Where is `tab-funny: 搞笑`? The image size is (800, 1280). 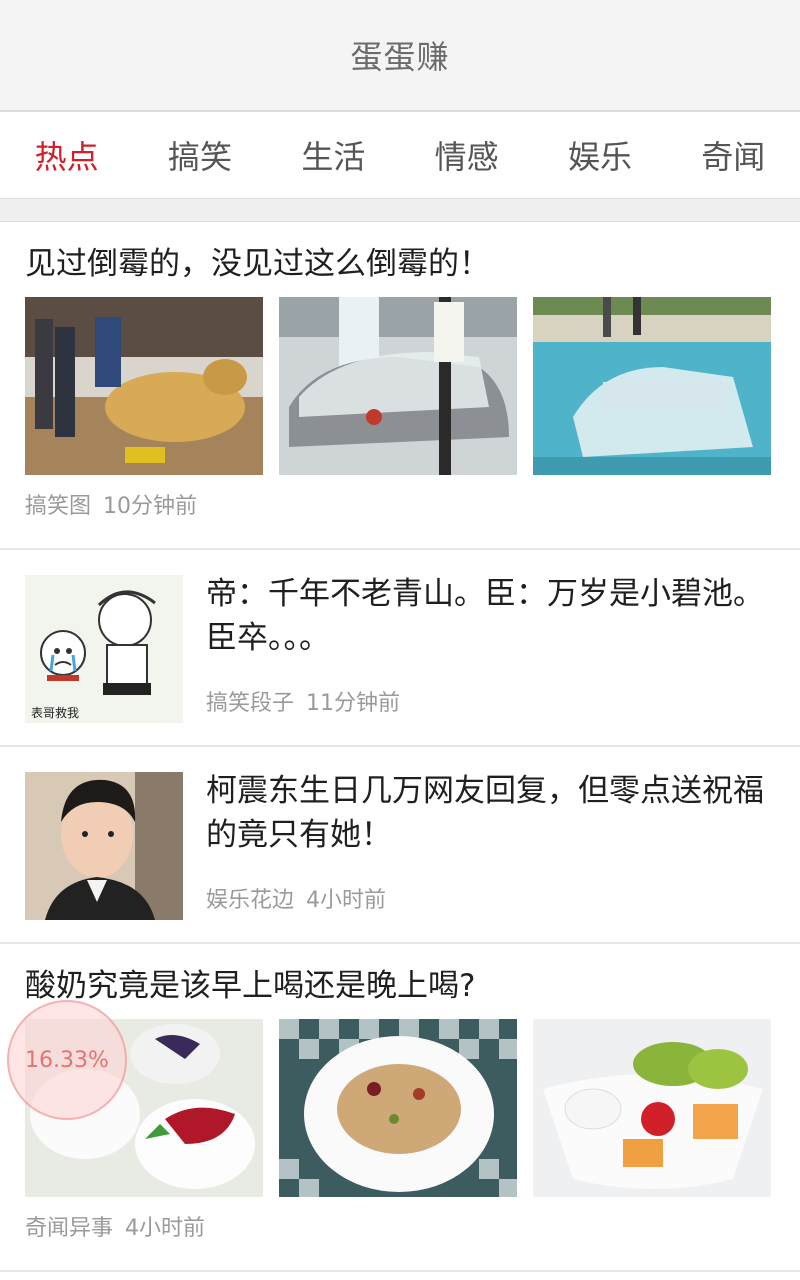
tab-funny: 搞笑 is located at coordinates (199, 155).